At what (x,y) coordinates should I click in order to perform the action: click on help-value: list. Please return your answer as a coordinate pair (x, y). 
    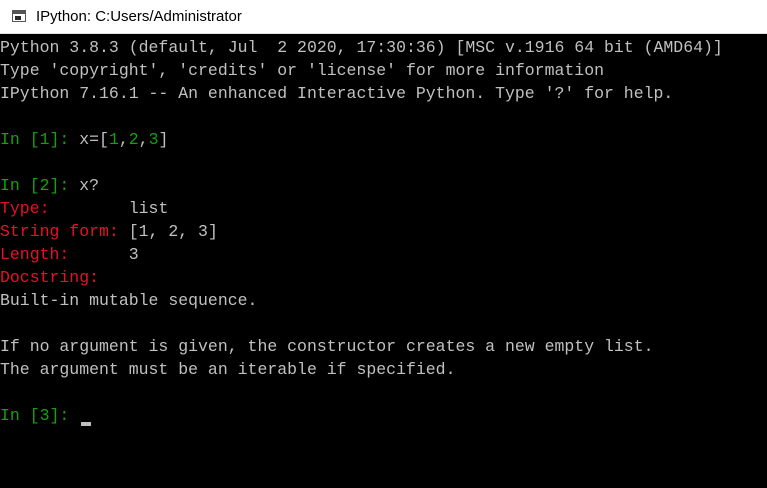
    Looking at the image, I should click on (148, 208).